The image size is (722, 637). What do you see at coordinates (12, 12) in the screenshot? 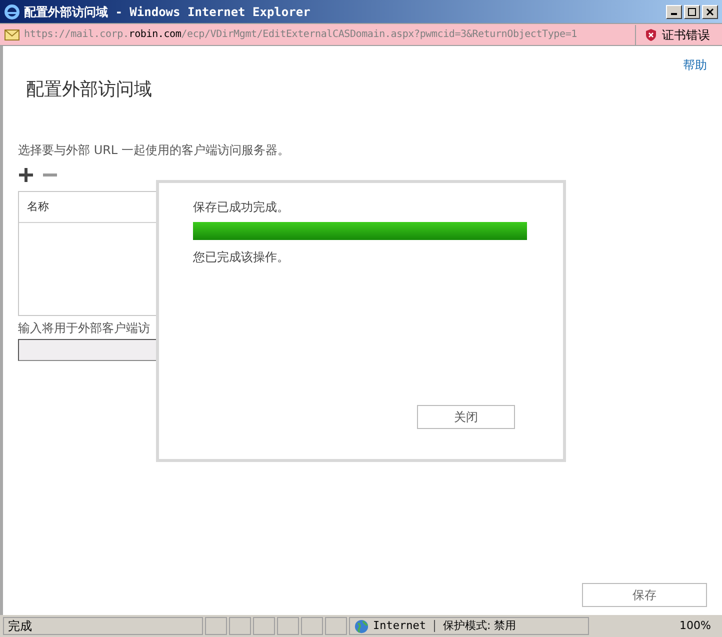
I see `browser-icon` at bounding box center [12, 12].